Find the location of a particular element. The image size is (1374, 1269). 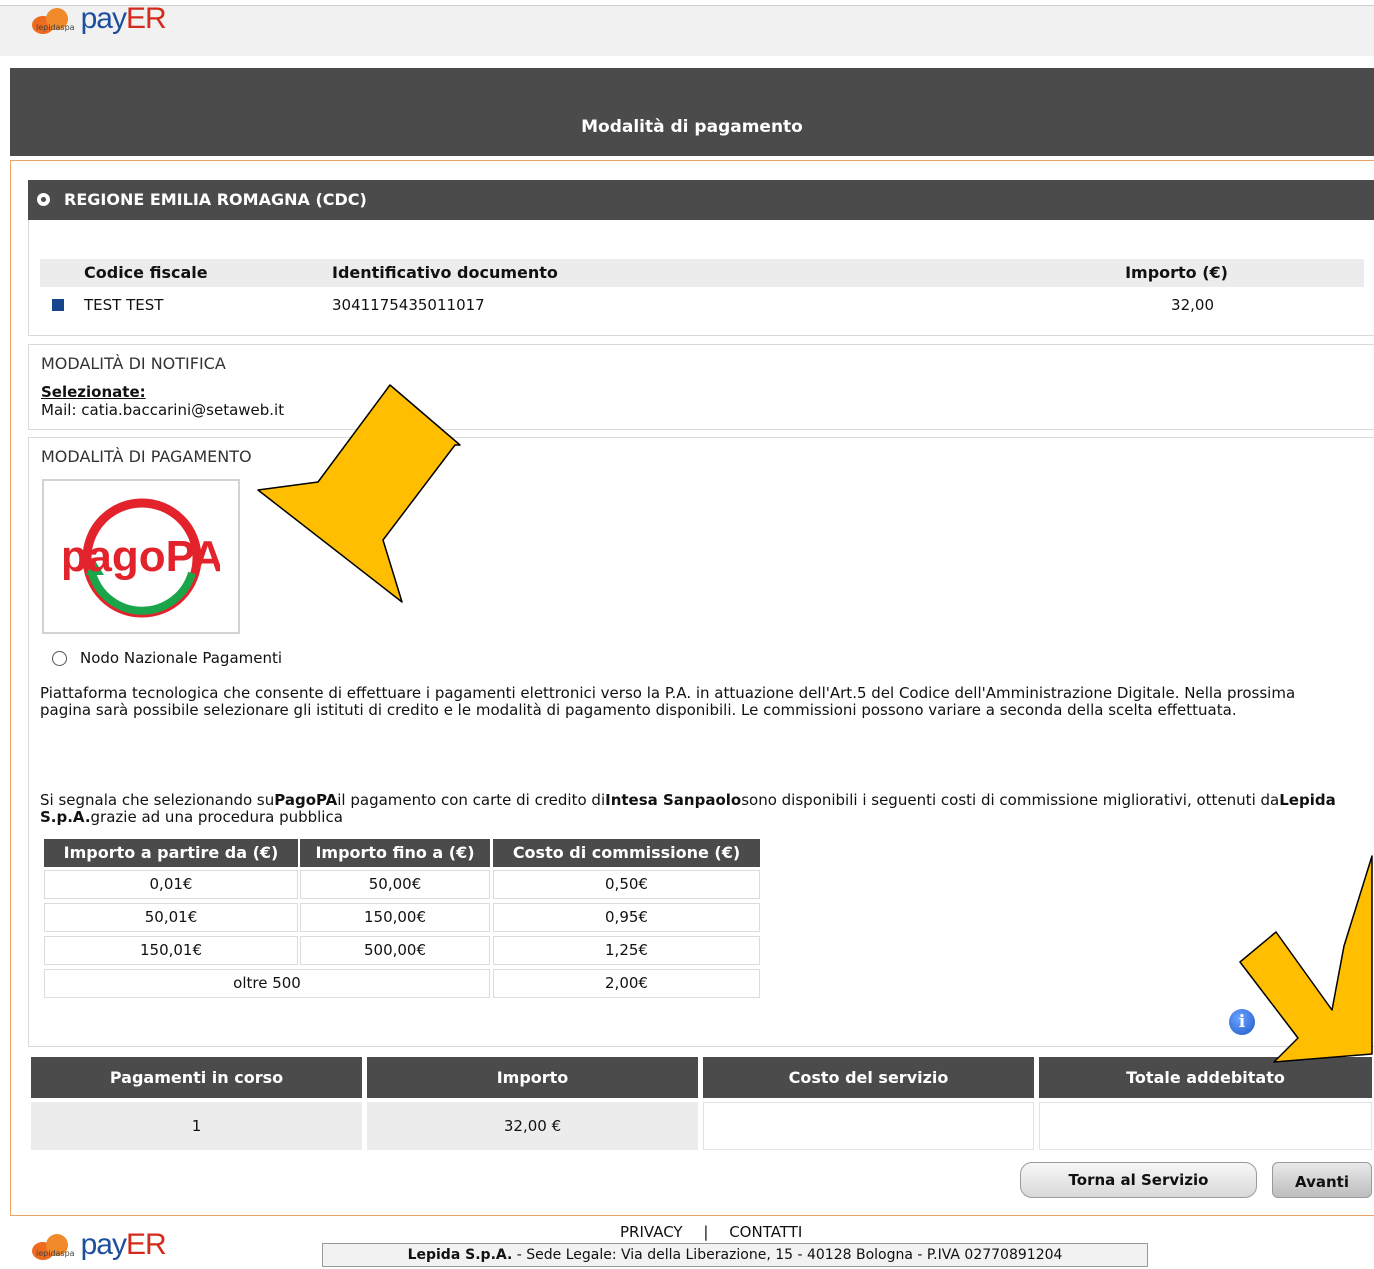

col-codice-fiscale: Codice fiscale is located at coordinates (146, 272).